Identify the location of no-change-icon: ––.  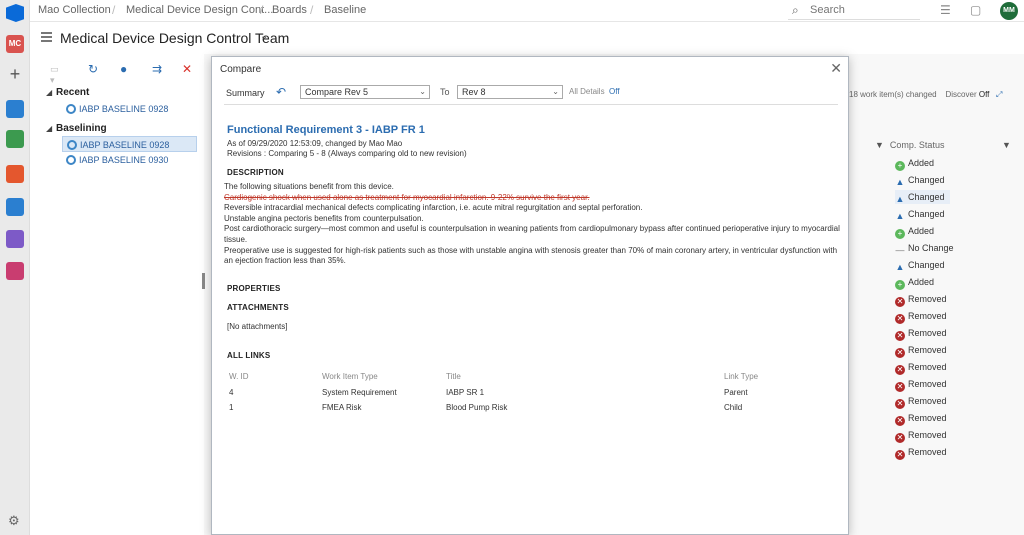
(900, 250).